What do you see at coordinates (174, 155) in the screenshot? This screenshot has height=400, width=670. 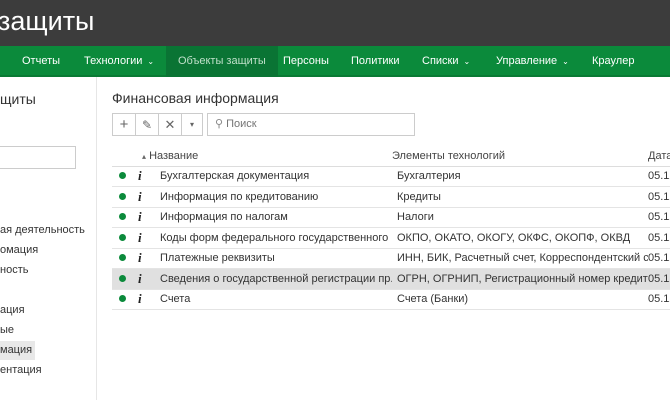 I see `column-label: Название` at bounding box center [174, 155].